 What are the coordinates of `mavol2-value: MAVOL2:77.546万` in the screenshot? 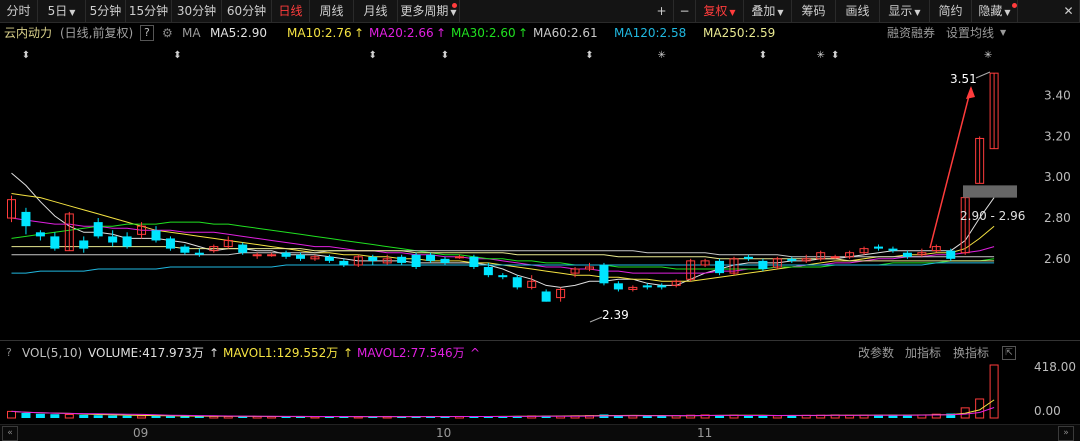 It's located at (411, 353).